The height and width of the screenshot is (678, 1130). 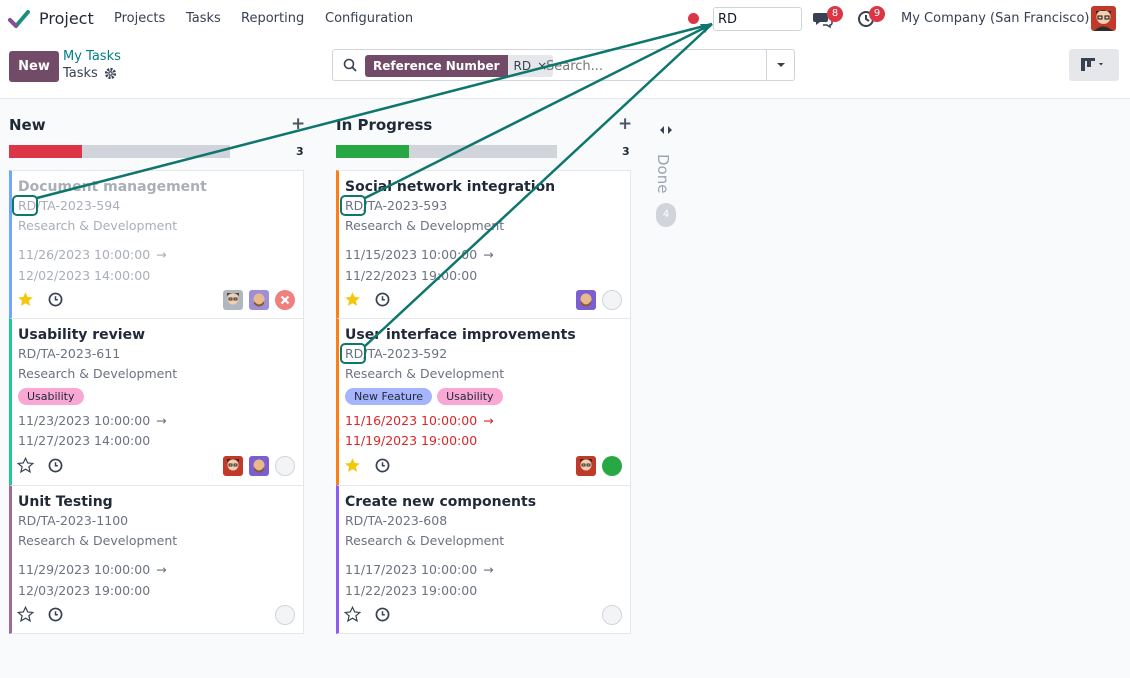 I want to click on new-button: New, so click(x=34, y=66).